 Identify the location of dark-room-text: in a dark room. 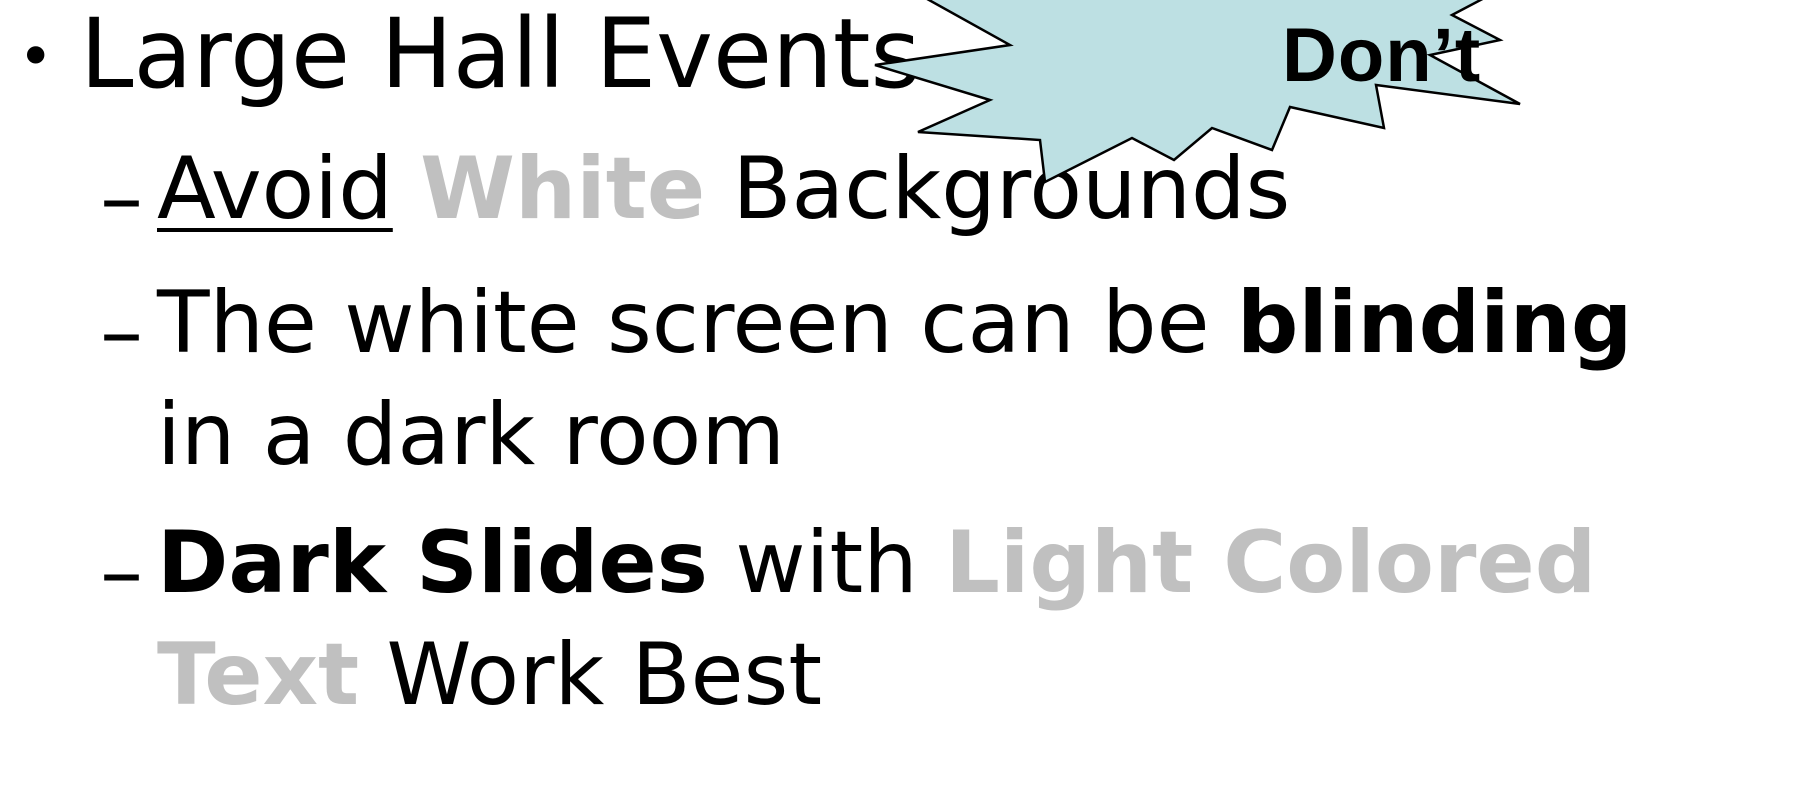
(471, 435).